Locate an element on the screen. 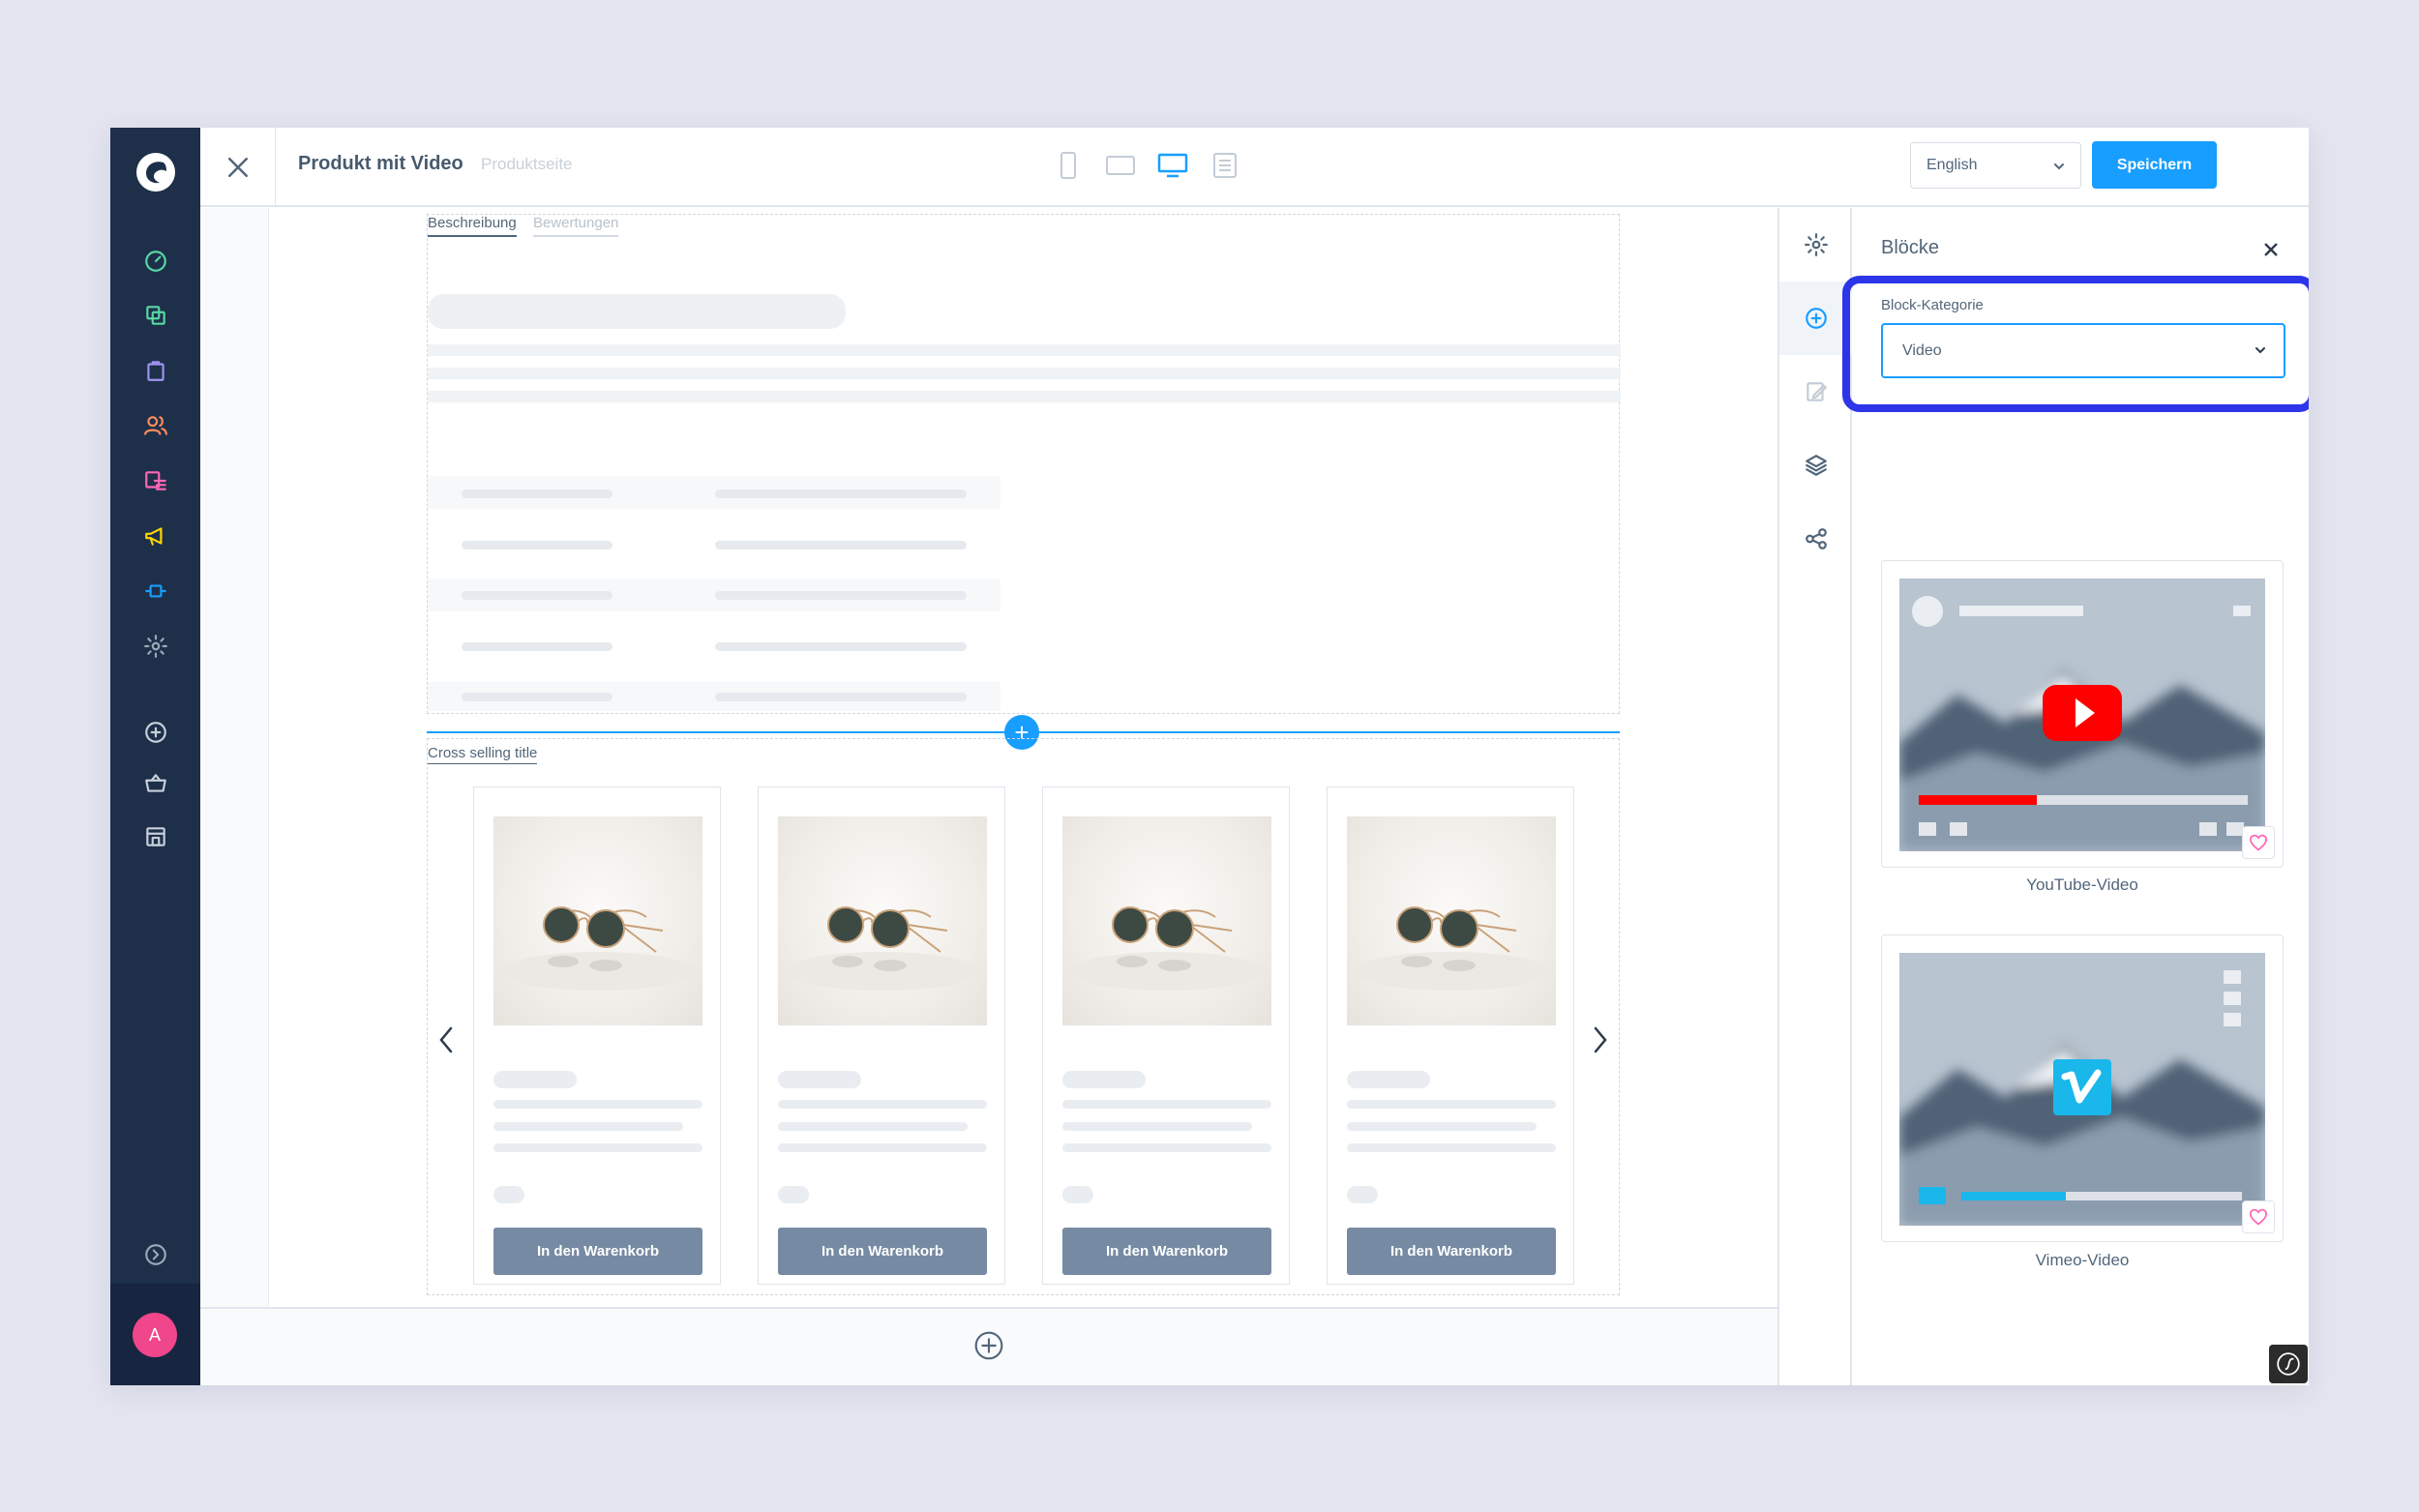 This screenshot has height=1512, width=2419. shopware-logo is located at coordinates (155, 173).